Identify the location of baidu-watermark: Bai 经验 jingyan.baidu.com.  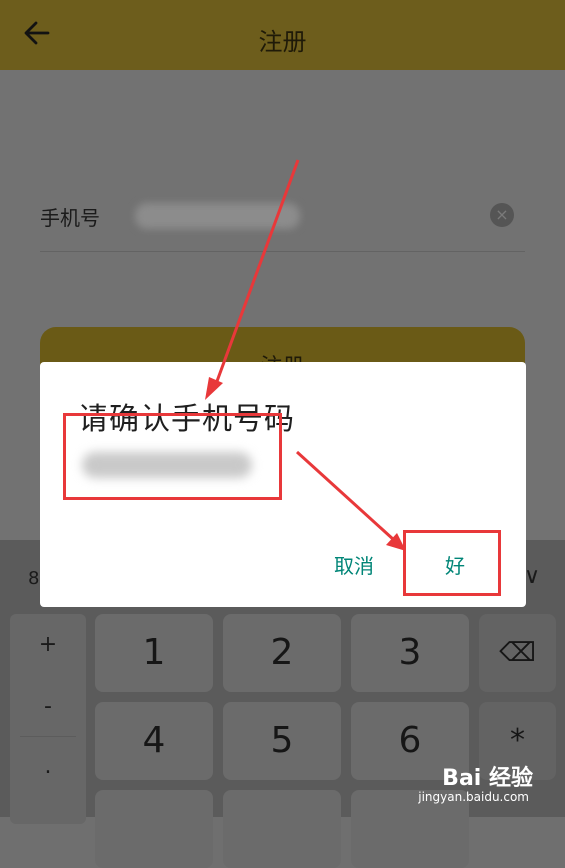
(475, 782).